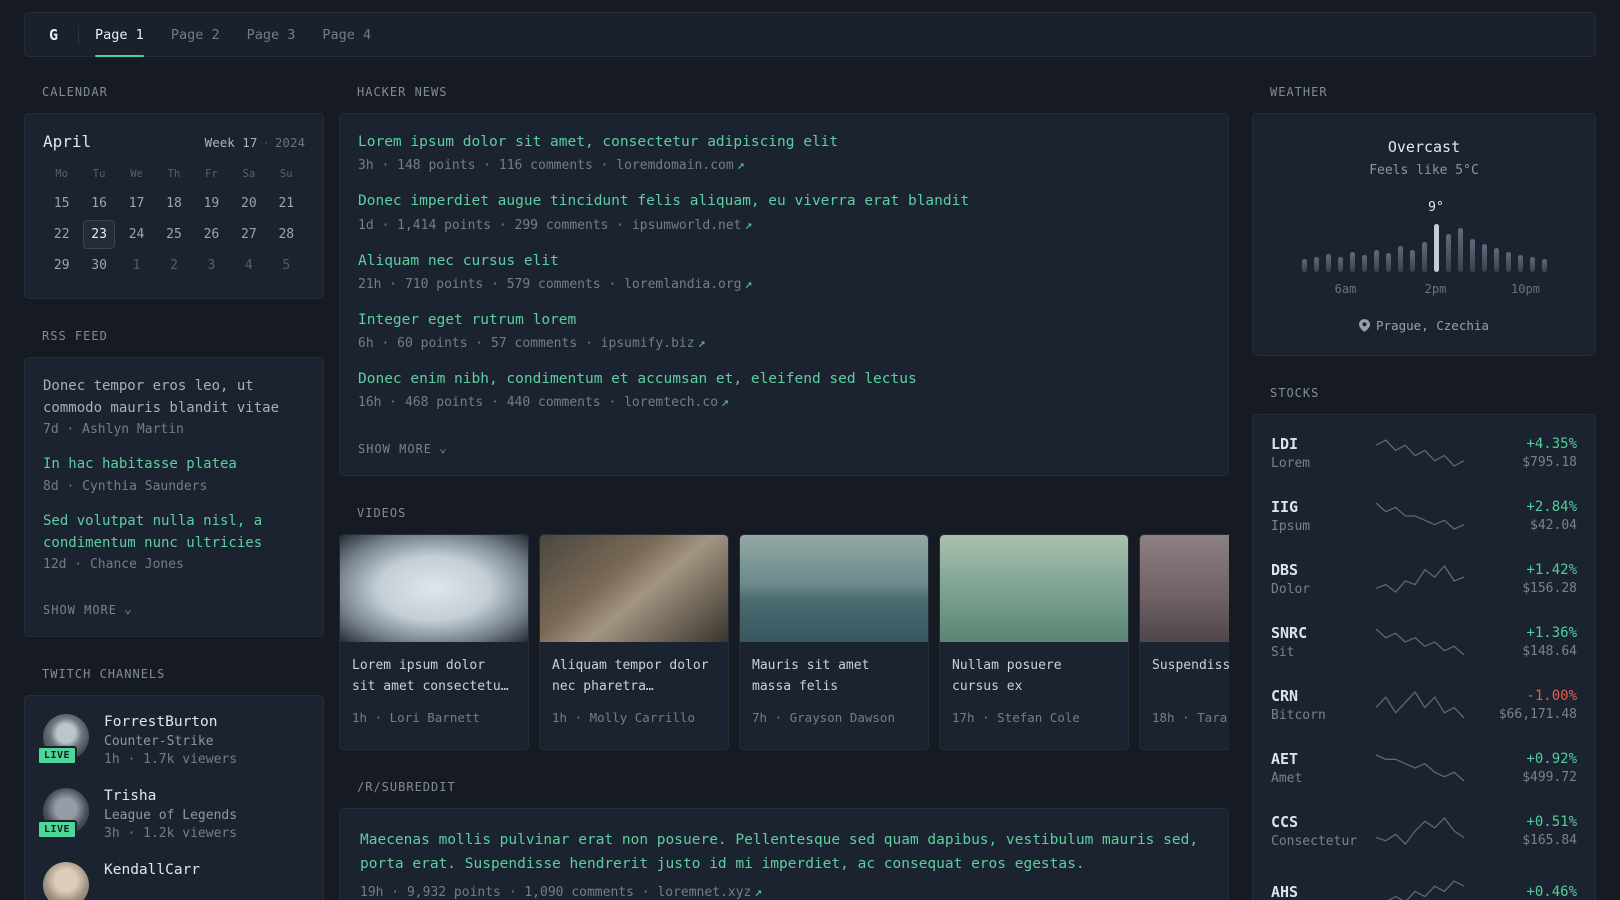  I want to click on source-domain-link: loremnet.xyz, so click(704, 892).